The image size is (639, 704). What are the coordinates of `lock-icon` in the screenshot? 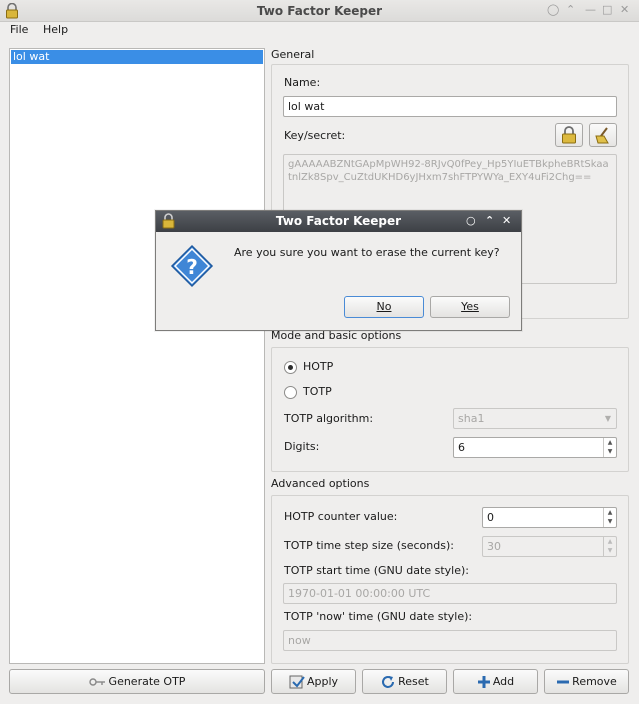 It's located at (569, 135).